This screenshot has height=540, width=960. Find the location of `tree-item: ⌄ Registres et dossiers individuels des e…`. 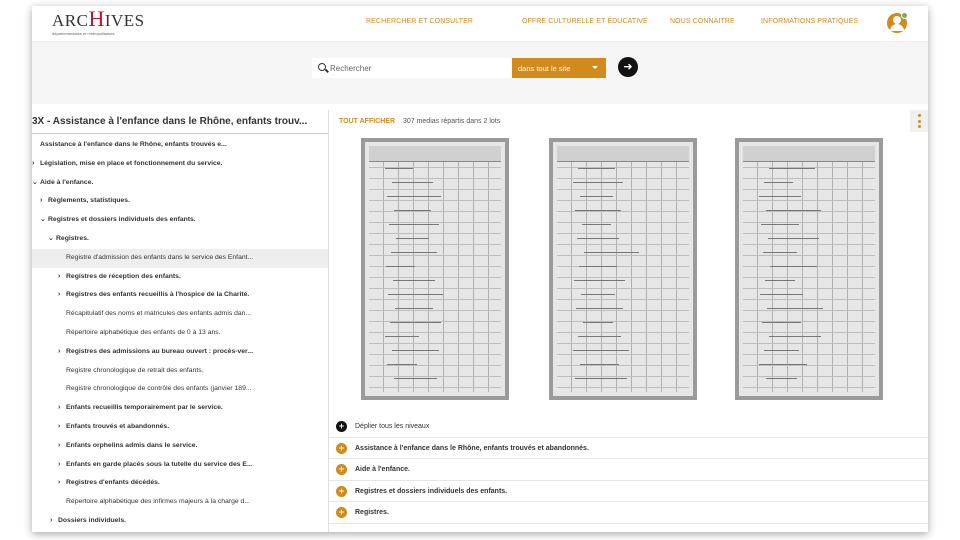

tree-item: ⌄ Registres et dossiers individuels des e… is located at coordinates (180, 220).